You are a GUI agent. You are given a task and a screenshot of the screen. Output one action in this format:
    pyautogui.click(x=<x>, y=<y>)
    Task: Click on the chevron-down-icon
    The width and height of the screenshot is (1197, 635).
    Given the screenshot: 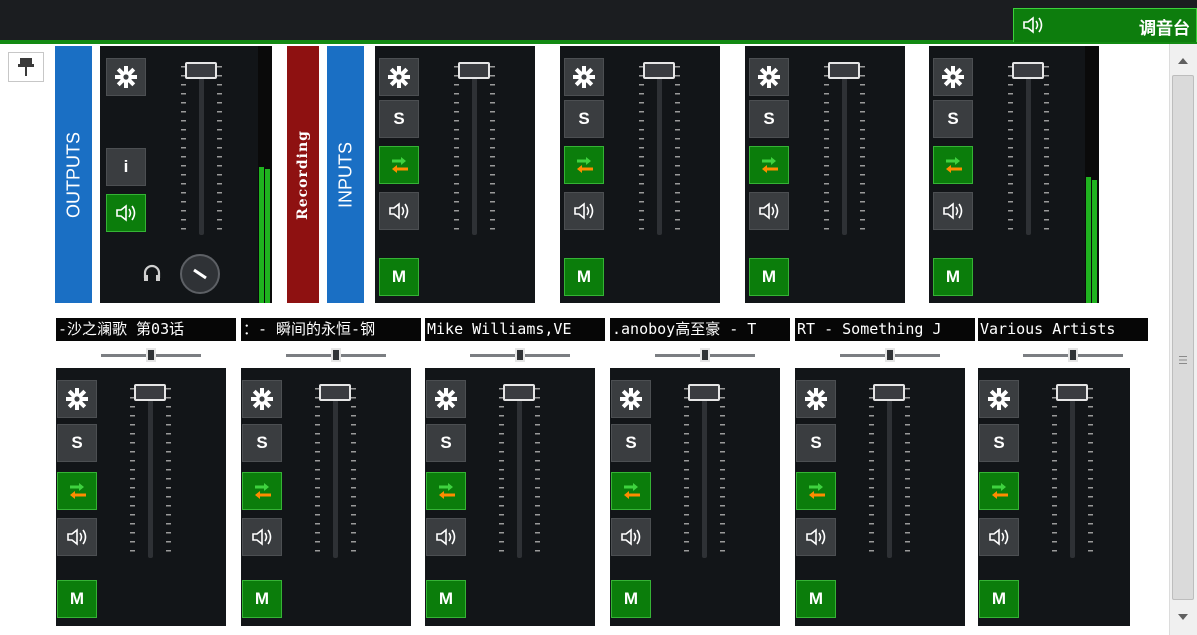 What is the action you would take?
    pyautogui.click(x=1183, y=617)
    